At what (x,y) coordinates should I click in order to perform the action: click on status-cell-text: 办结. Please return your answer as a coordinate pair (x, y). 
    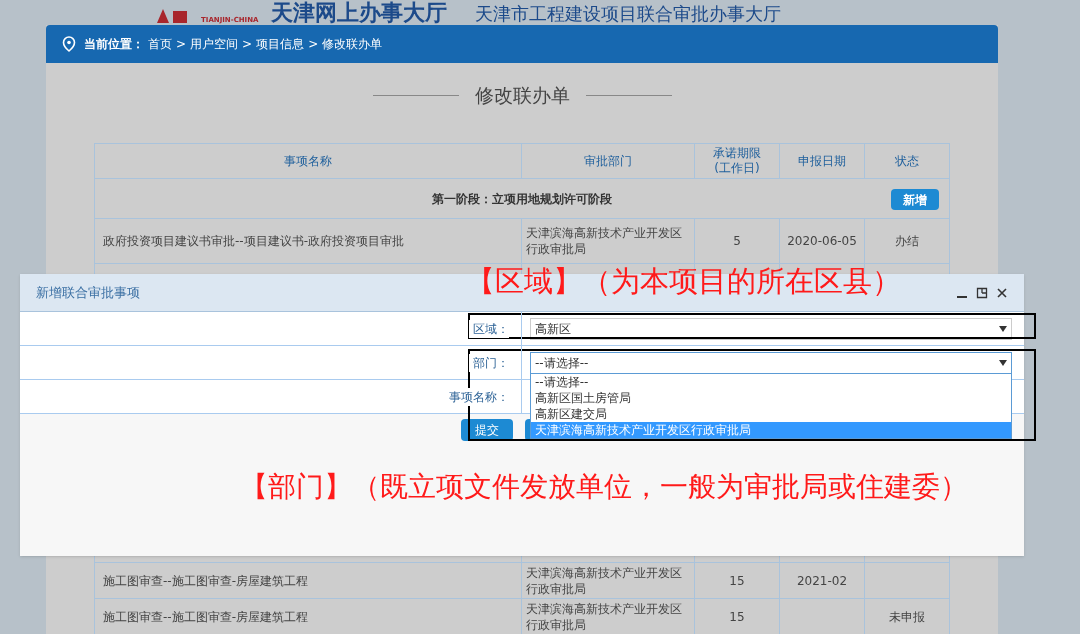
    Looking at the image, I should click on (907, 241).